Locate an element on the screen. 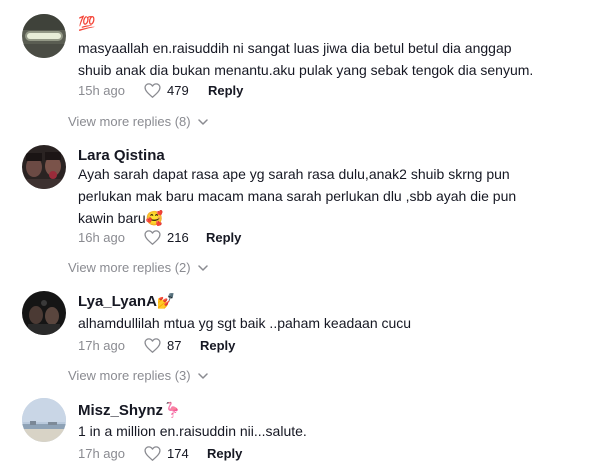  username: Lya_LyanA💅 is located at coordinates (127, 301).